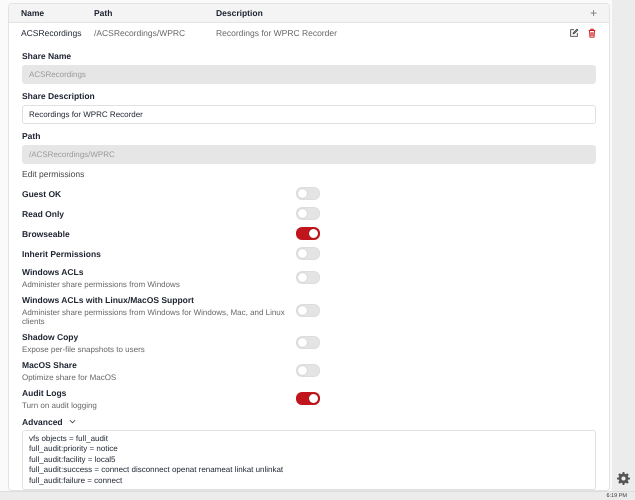 This screenshot has width=635, height=500. What do you see at coordinates (574, 33) in the screenshot?
I see `edit-icon` at bounding box center [574, 33].